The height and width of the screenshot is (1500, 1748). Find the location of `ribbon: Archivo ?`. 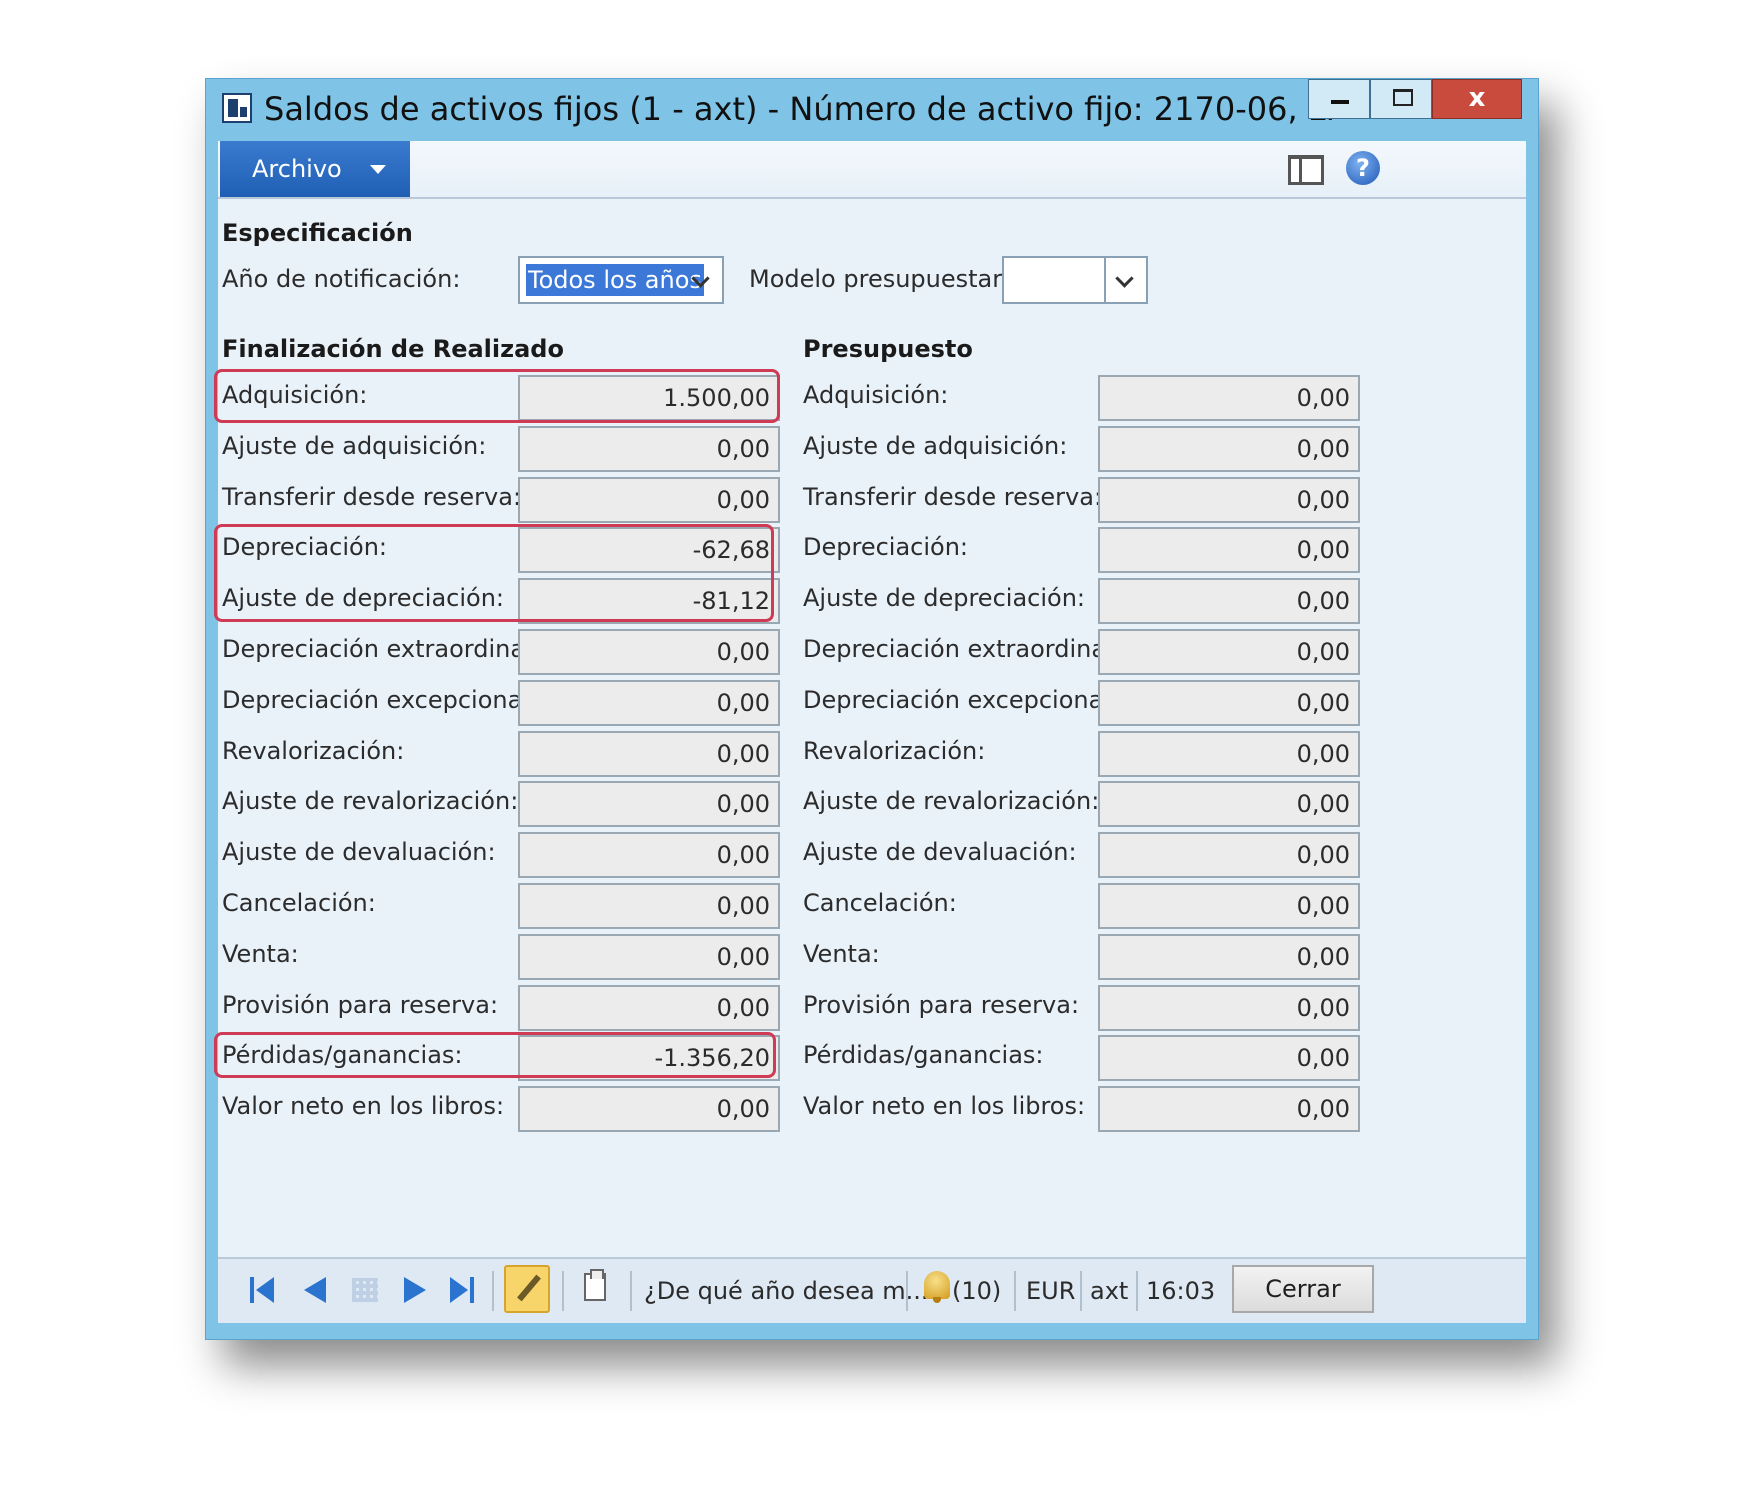

ribbon: Archivo ? is located at coordinates (872, 170).